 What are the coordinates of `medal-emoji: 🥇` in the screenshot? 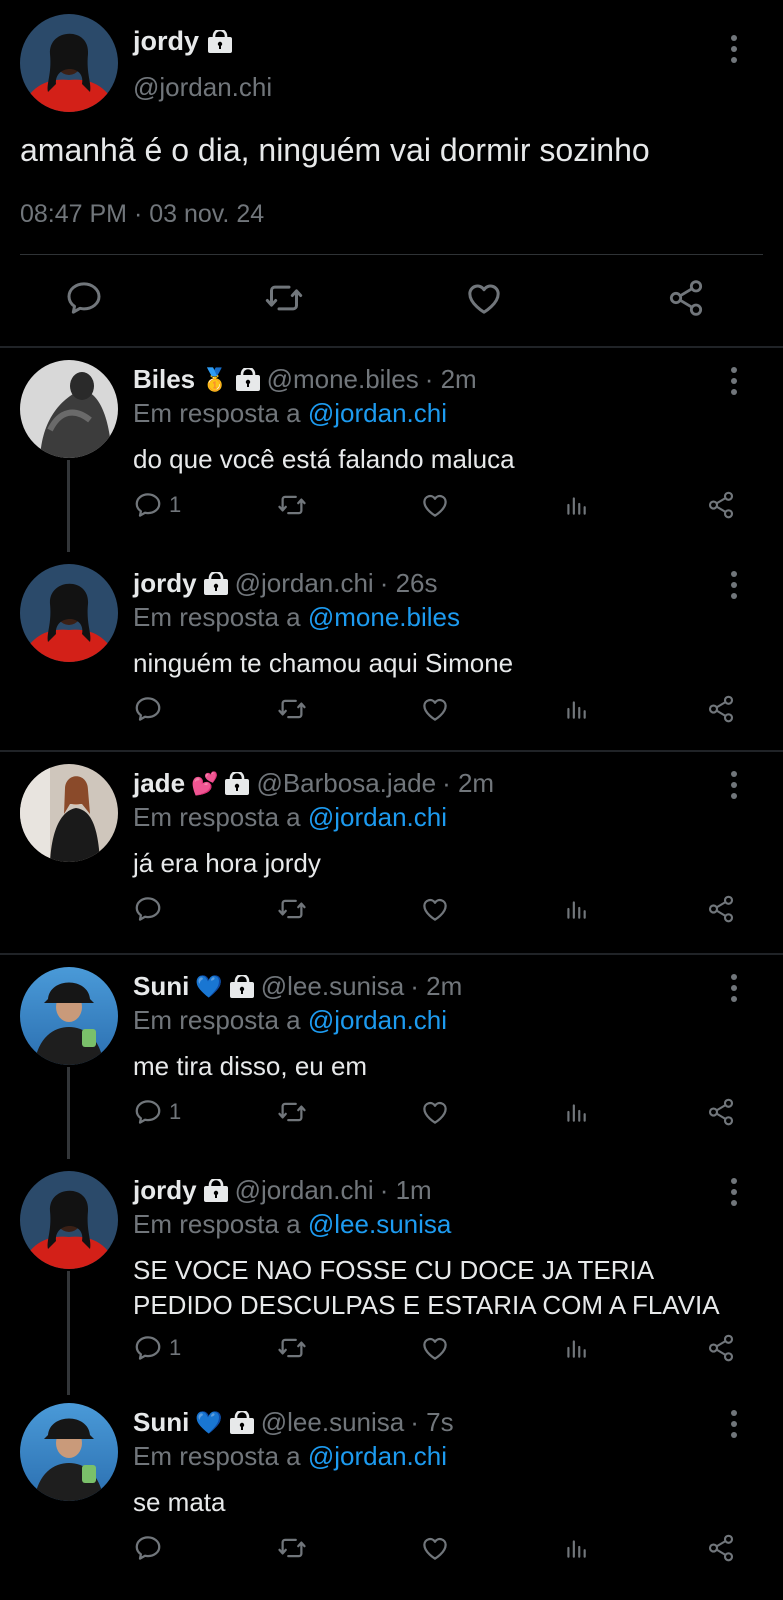 It's located at (215, 379).